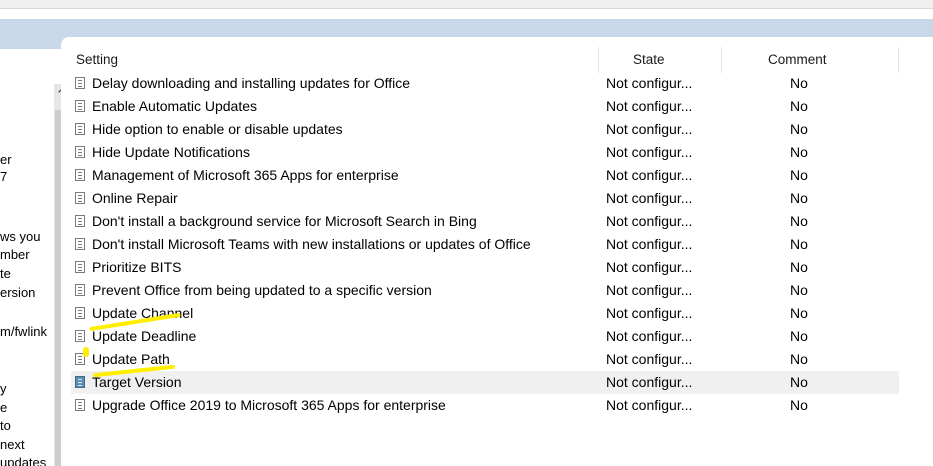 The width and height of the screenshot is (933, 466). I want to click on explanation-text: ersion, so click(18, 292).